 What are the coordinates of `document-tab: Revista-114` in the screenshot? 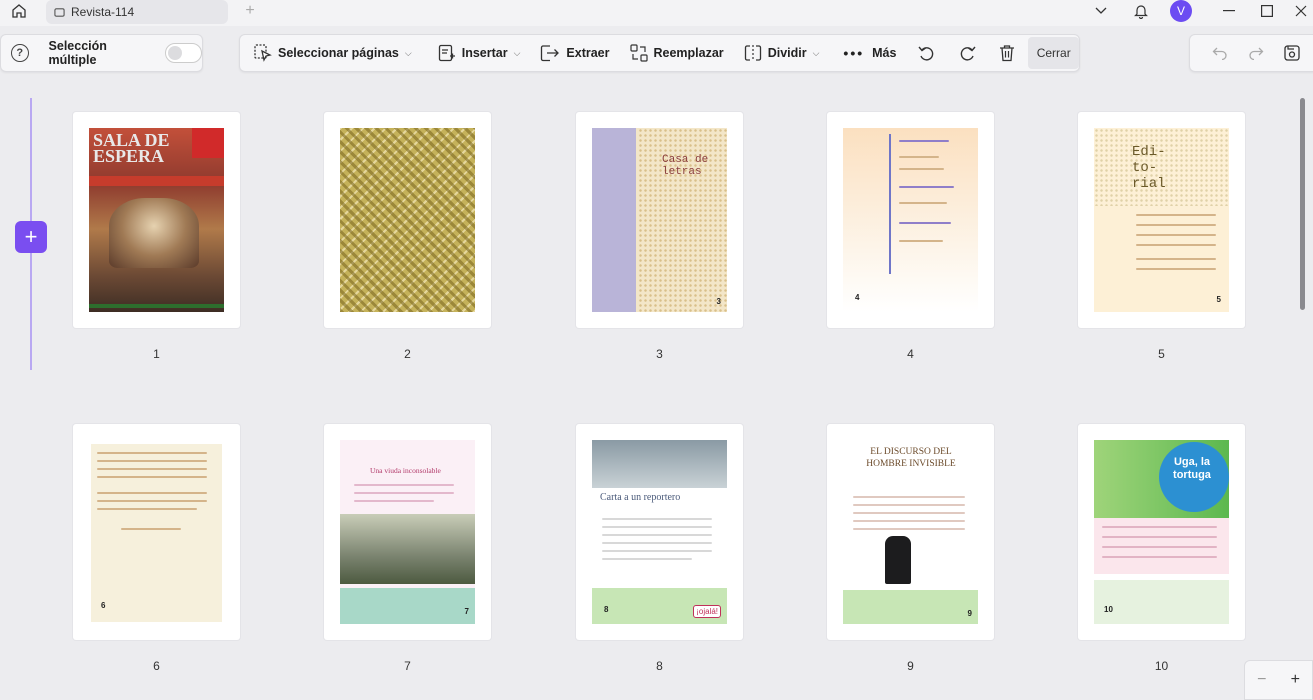 It's located at (137, 12).